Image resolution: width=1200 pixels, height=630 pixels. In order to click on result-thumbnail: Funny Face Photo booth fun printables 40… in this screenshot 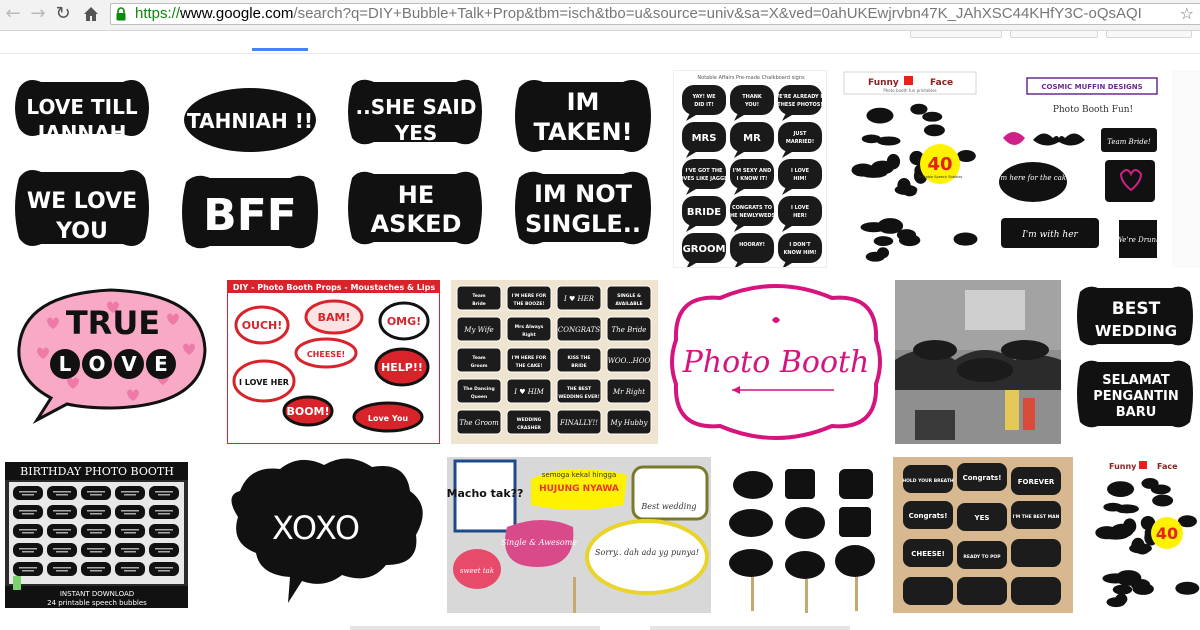, I will do `click(910, 166)`.